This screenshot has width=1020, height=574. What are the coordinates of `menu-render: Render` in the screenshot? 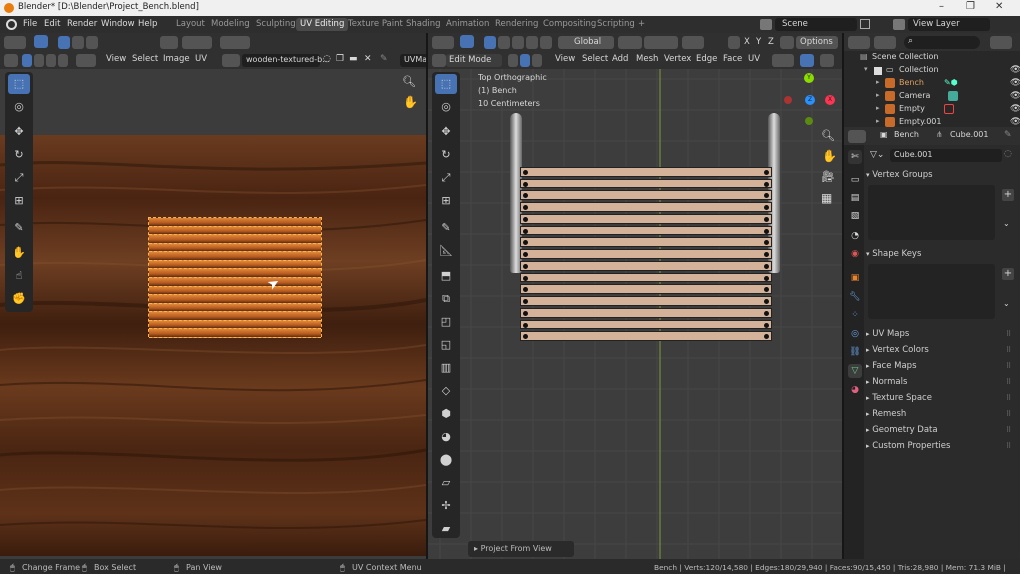 It's located at (82, 24).